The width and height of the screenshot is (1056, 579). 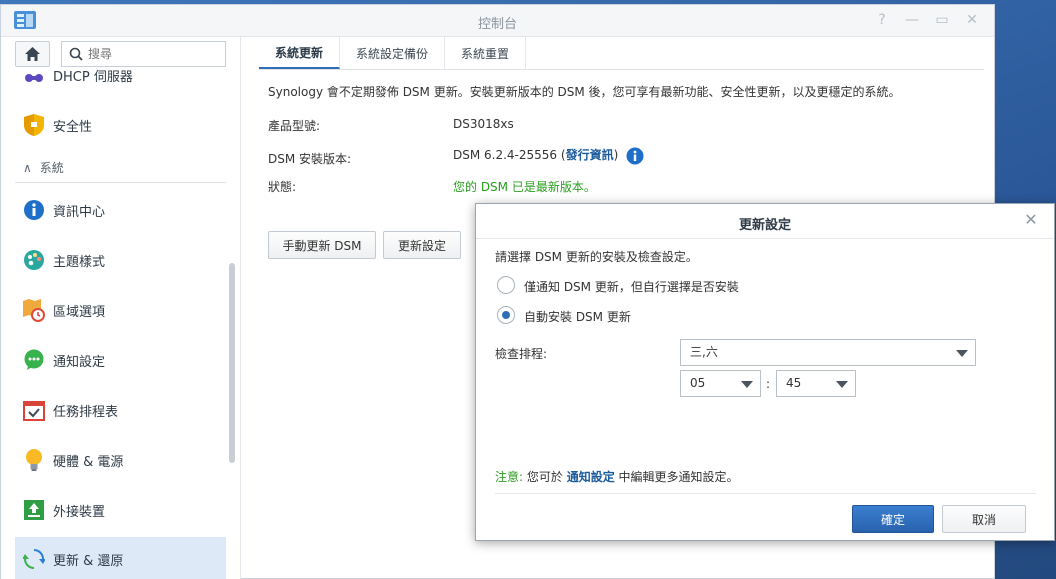 What do you see at coordinates (88, 561) in the screenshot?
I see `sidebar-item-label: 更新 & 還原` at bounding box center [88, 561].